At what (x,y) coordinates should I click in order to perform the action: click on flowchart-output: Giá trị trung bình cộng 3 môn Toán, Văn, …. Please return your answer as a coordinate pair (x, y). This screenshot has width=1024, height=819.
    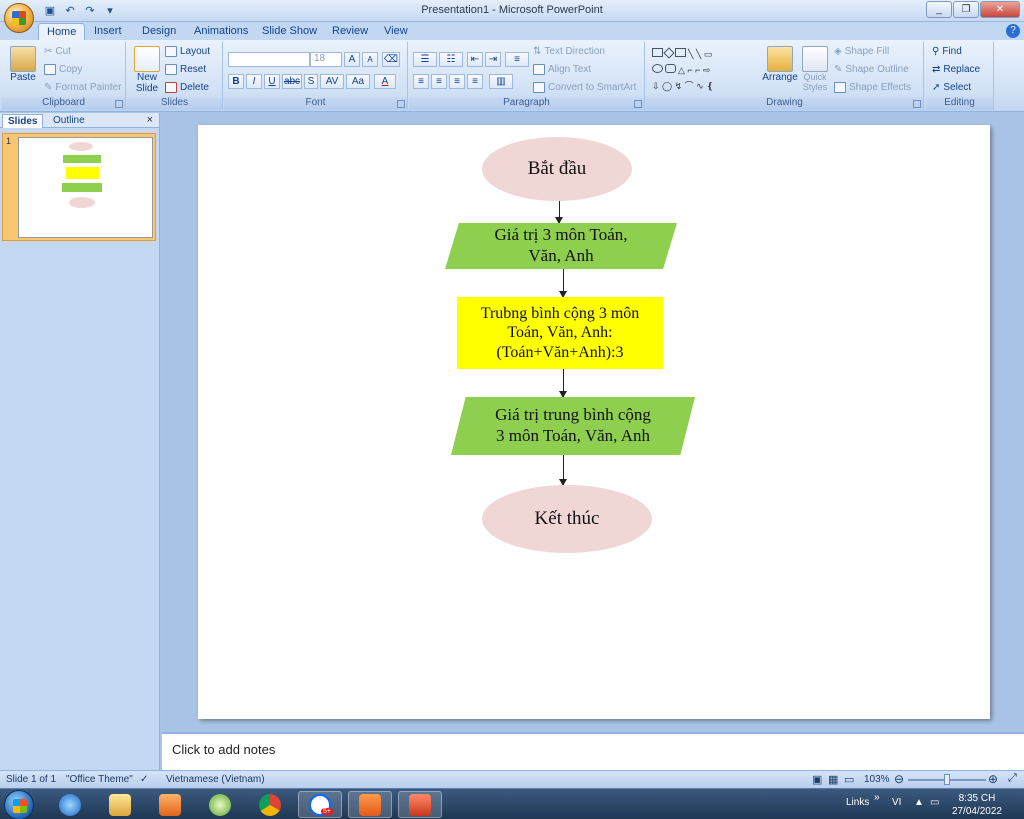
    Looking at the image, I should click on (573, 426).